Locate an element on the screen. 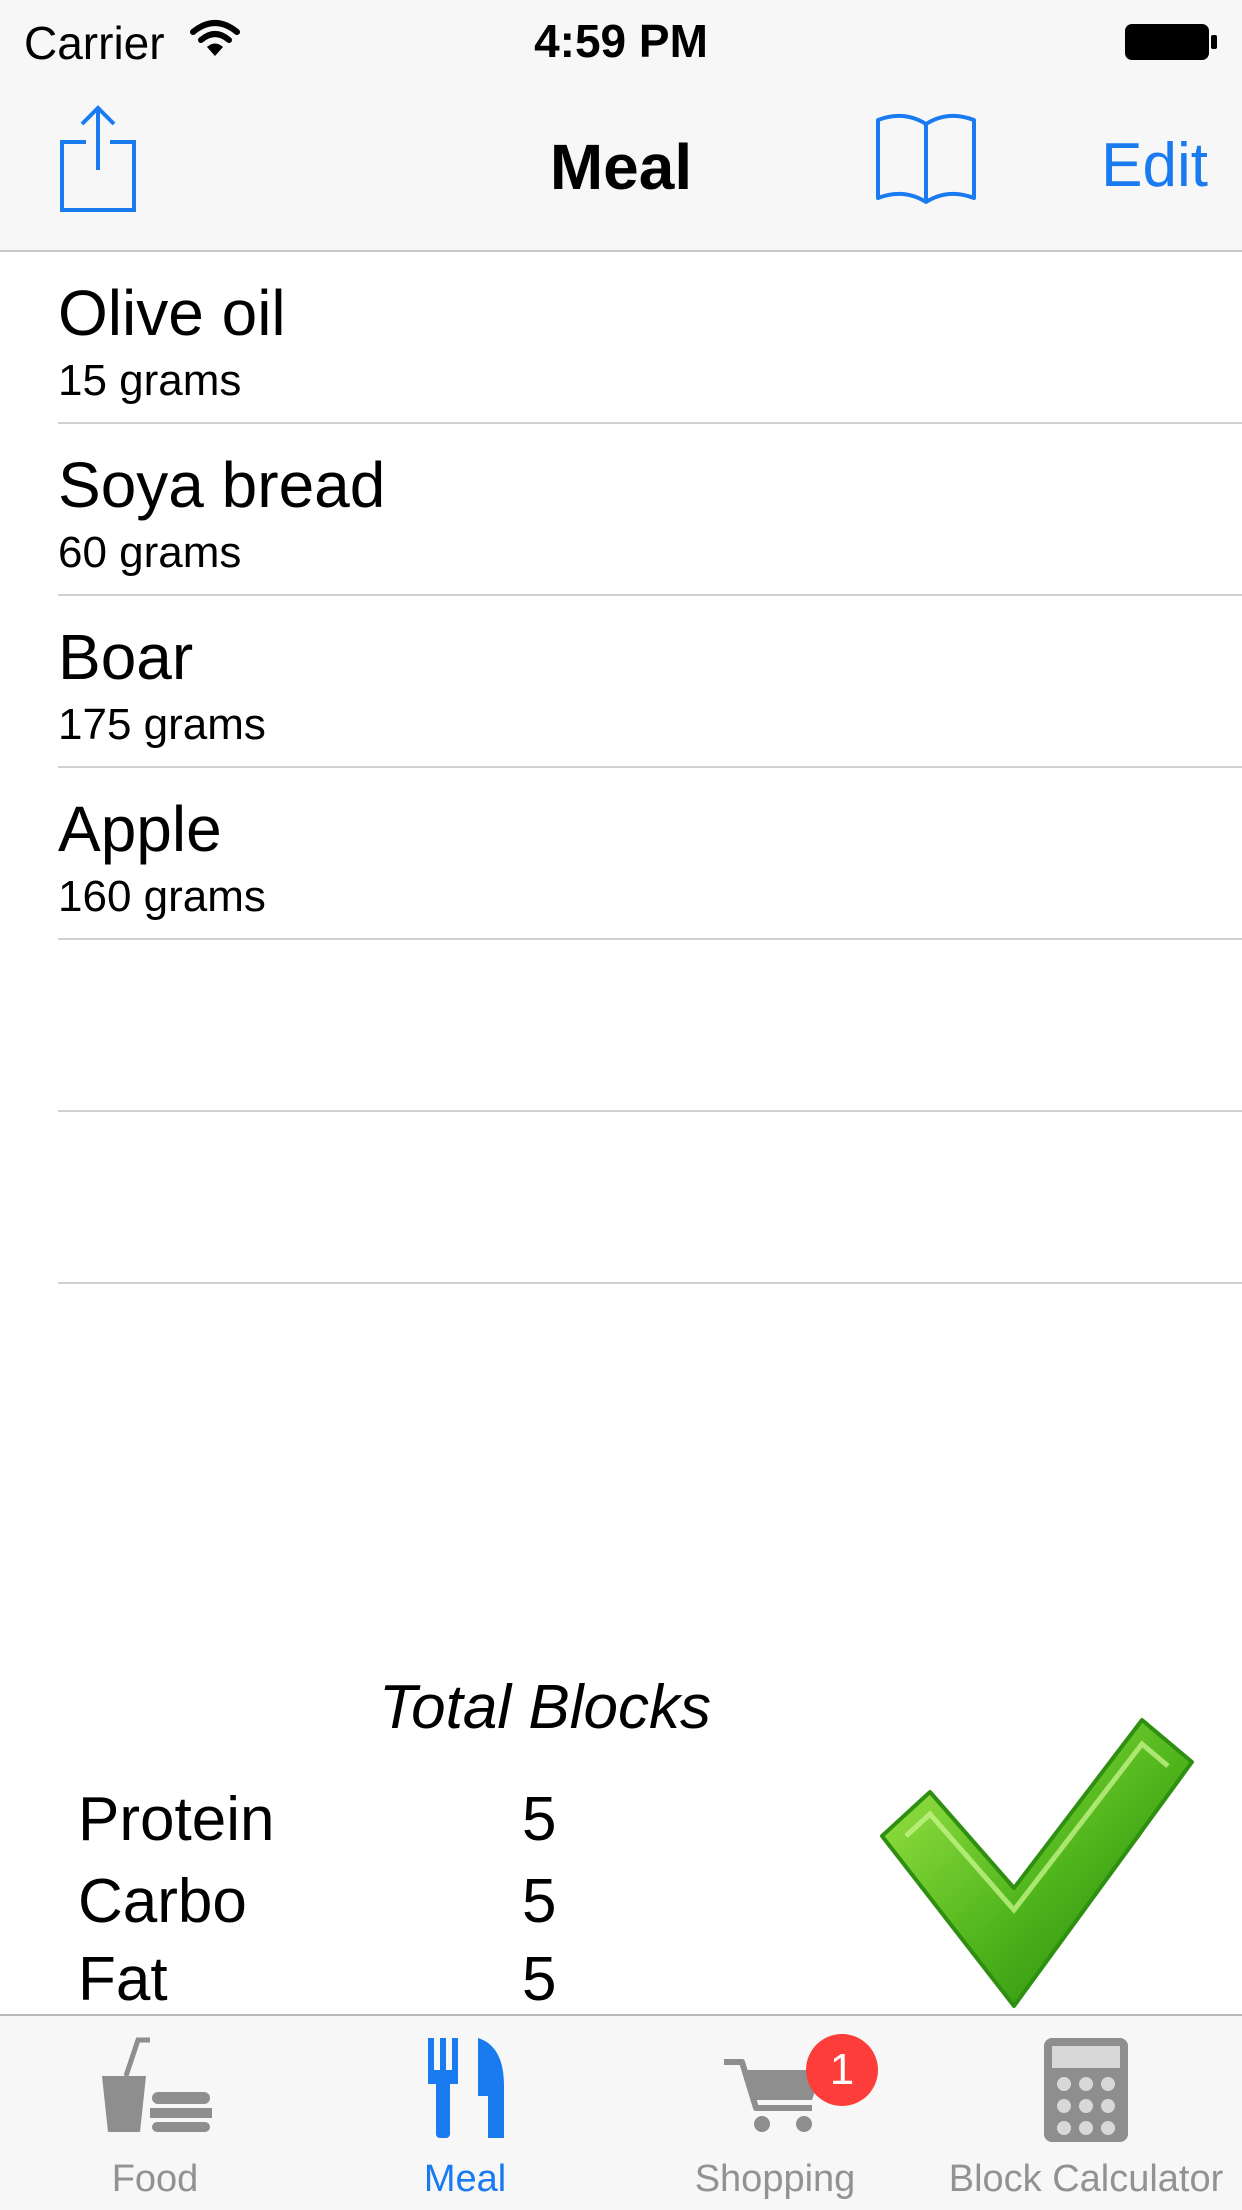 The width and height of the screenshot is (1242, 2210). page-title: Meal is located at coordinates (621, 167).